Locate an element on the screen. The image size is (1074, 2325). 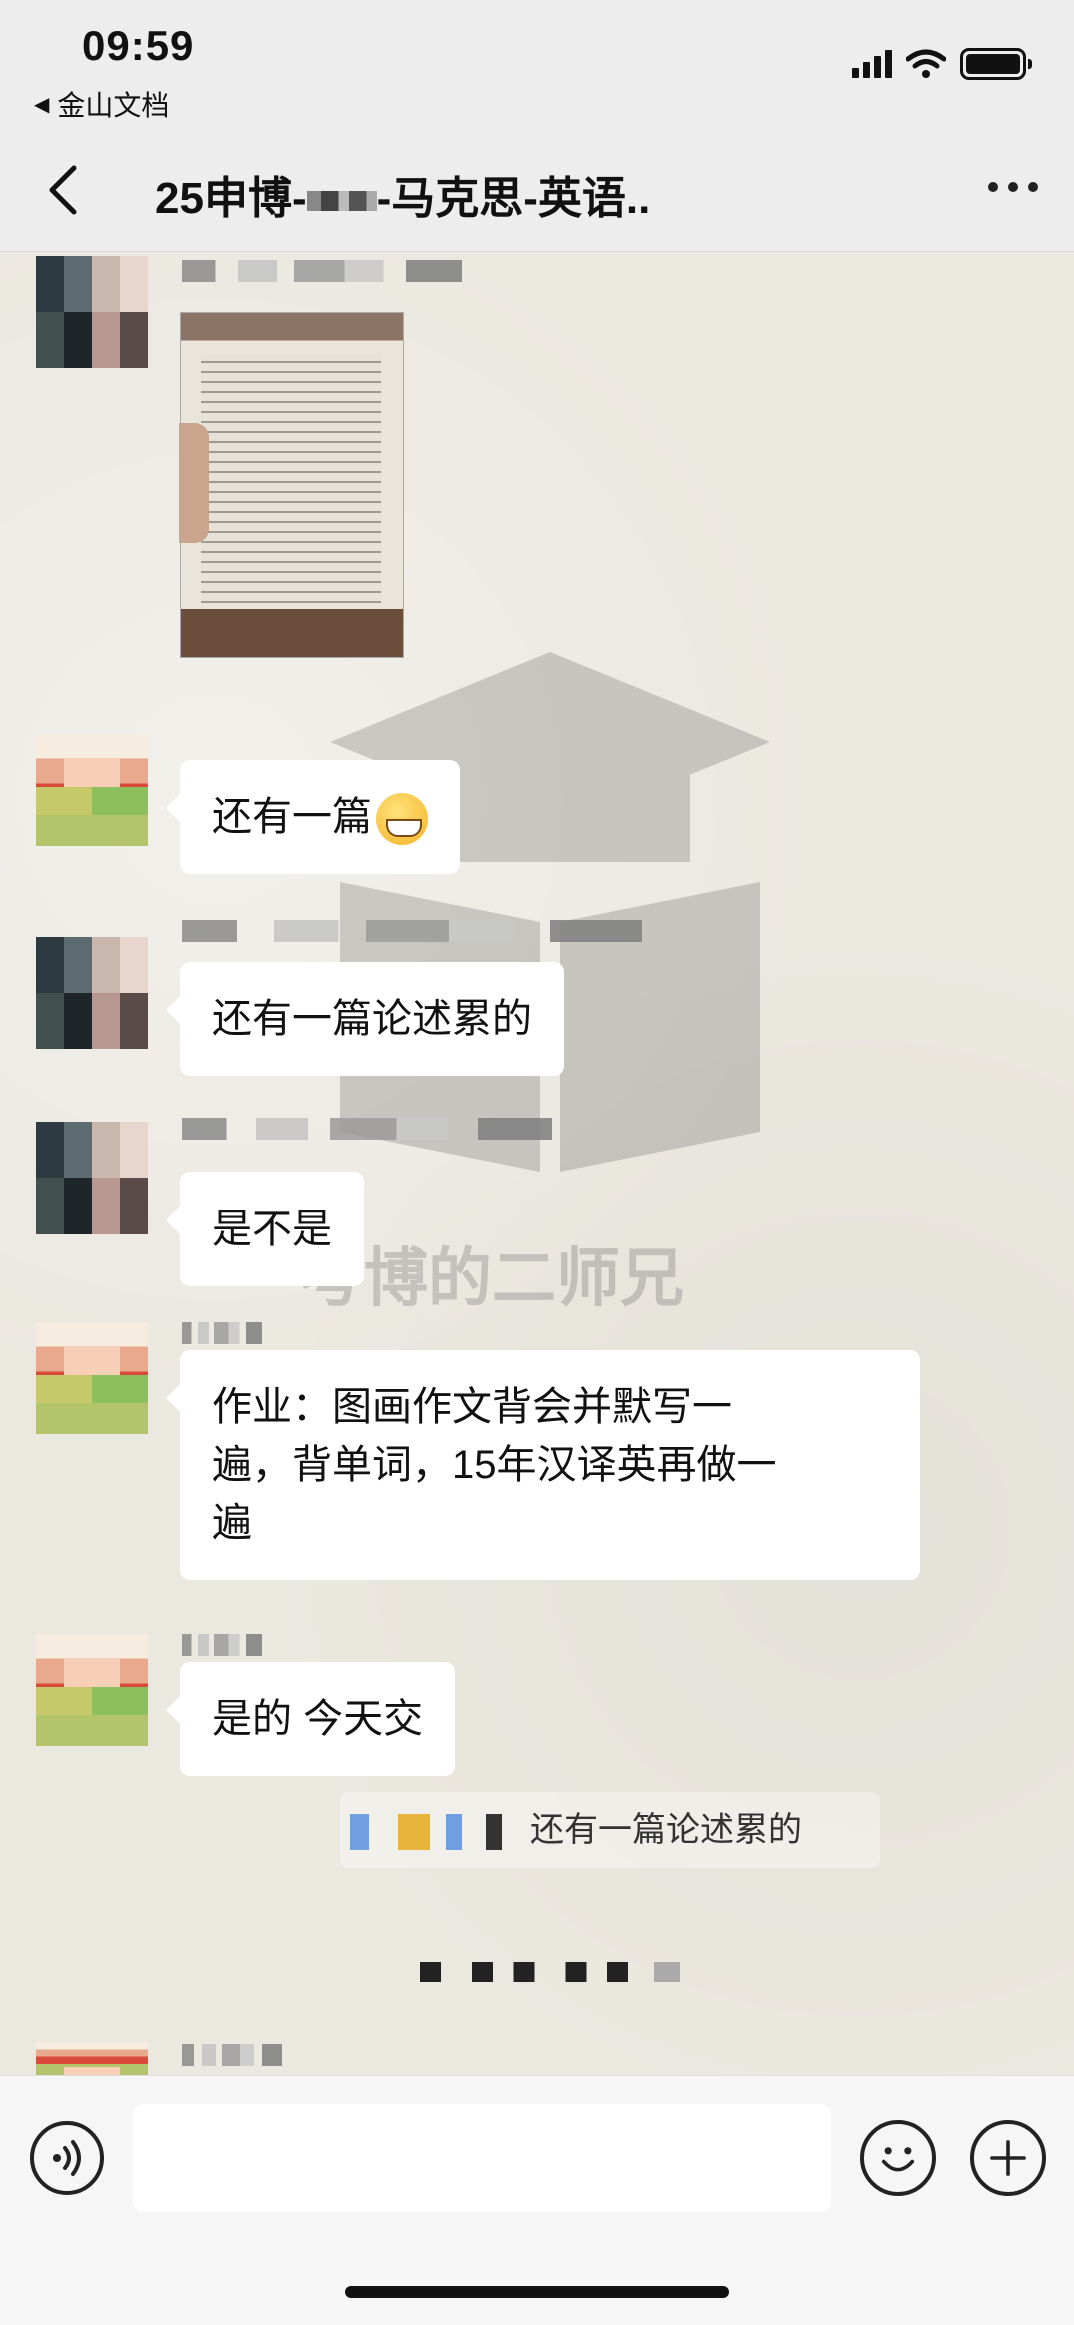
message-text: 是的 今天交 is located at coordinates (318, 1719).